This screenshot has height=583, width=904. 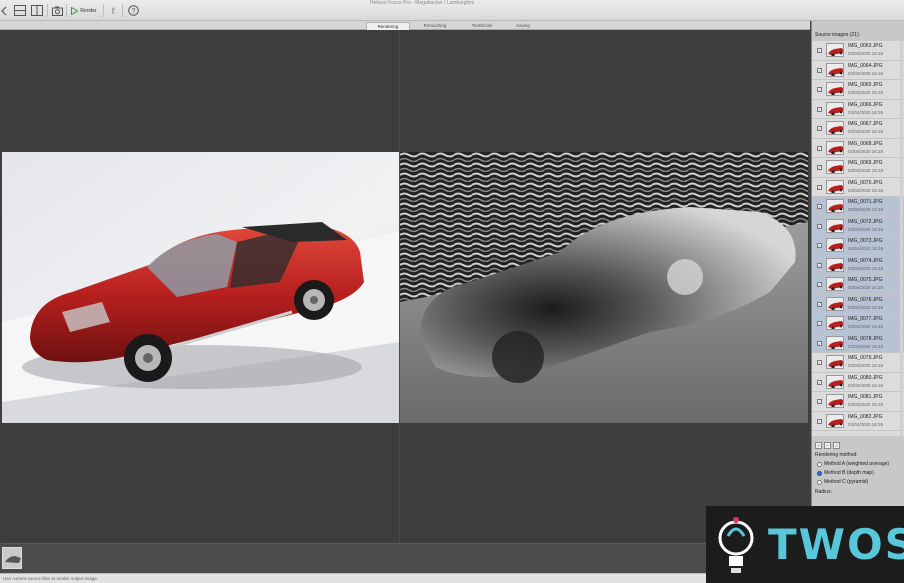 What do you see at coordinates (865, 377) in the screenshot?
I see `source-filename: IMG_0080.JPG` at bounding box center [865, 377].